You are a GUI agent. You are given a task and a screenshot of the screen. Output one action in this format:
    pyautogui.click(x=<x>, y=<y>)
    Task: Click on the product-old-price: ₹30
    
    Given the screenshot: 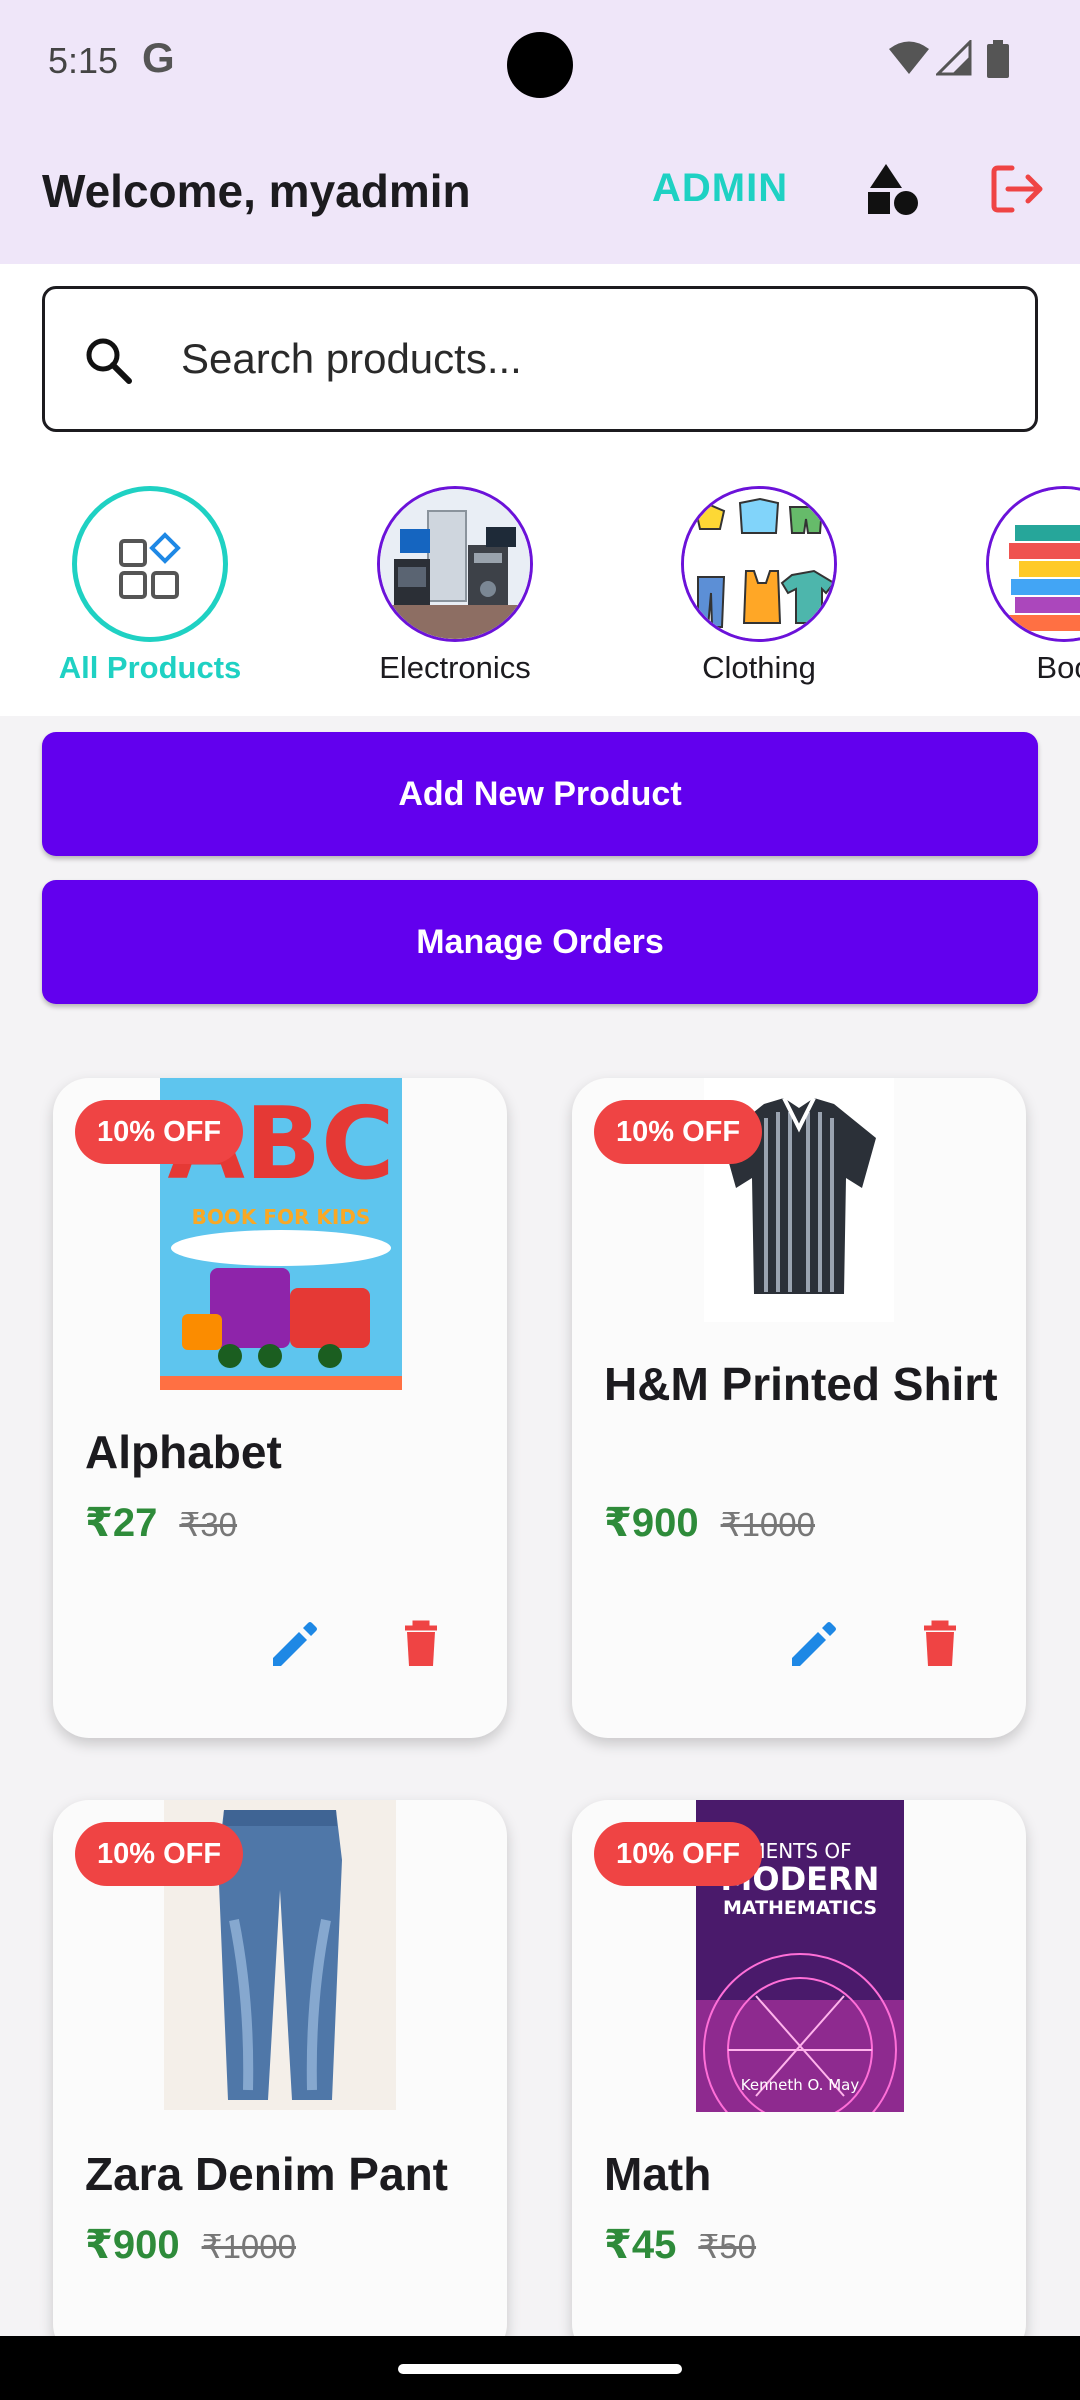 What is the action you would take?
    pyautogui.click(x=208, y=1524)
    